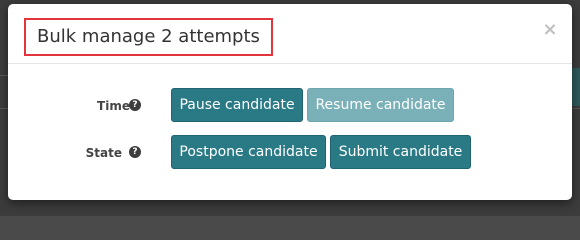 This screenshot has width=580, height=240. What do you see at coordinates (103, 153) in the screenshot?
I see `state-label: State` at bounding box center [103, 153].